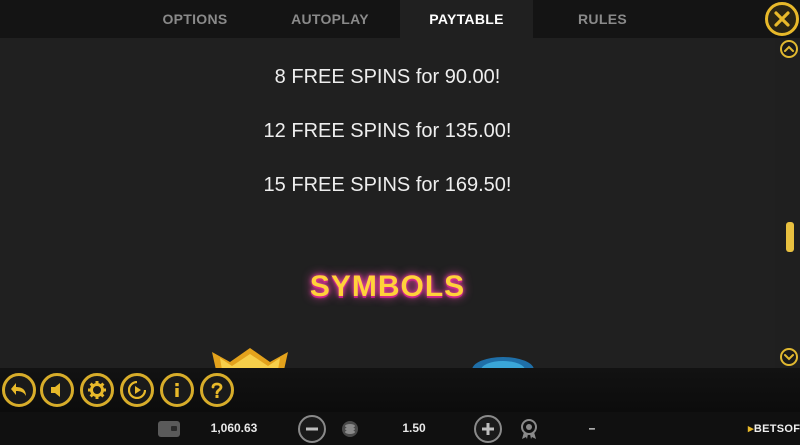 The image size is (800, 445). I want to click on close-button, so click(782, 19).